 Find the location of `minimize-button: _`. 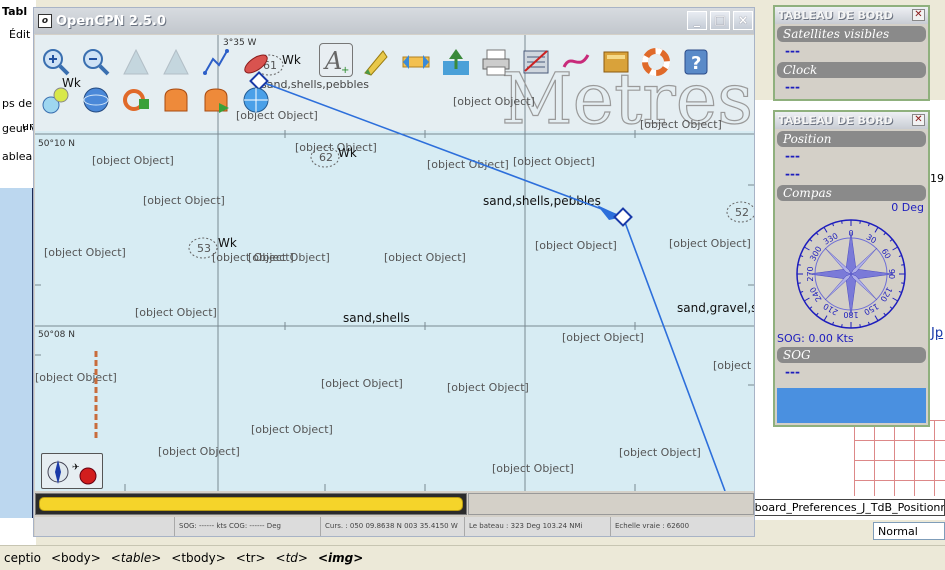

minimize-button: _ is located at coordinates (697, 20).